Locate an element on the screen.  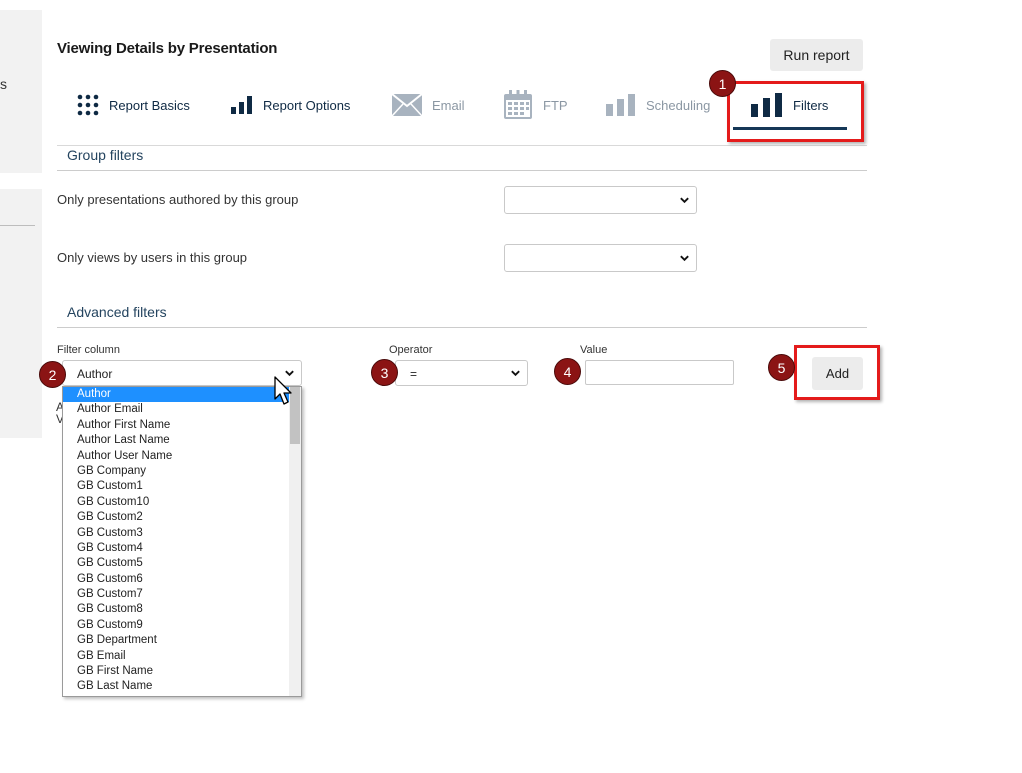
mouse-cursor-icon is located at coordinates (283, 390).